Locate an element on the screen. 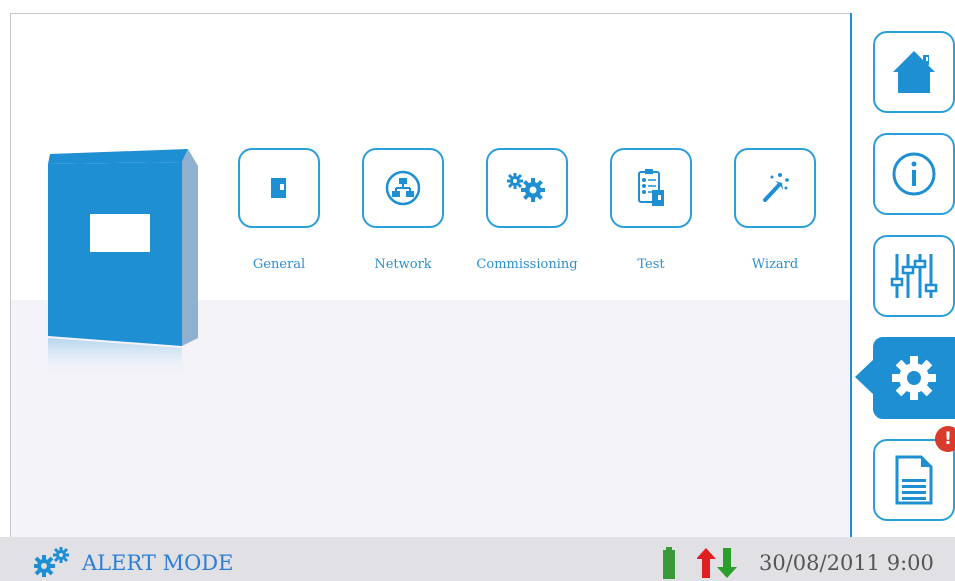 The image size is (955, 581). sliders-icon is located at coordinates (914, 276).